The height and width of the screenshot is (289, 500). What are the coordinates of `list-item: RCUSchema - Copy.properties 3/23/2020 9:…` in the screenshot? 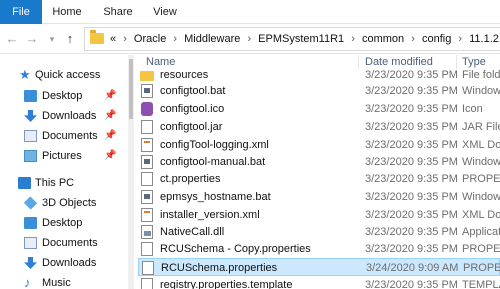 It's located at (319, 249).